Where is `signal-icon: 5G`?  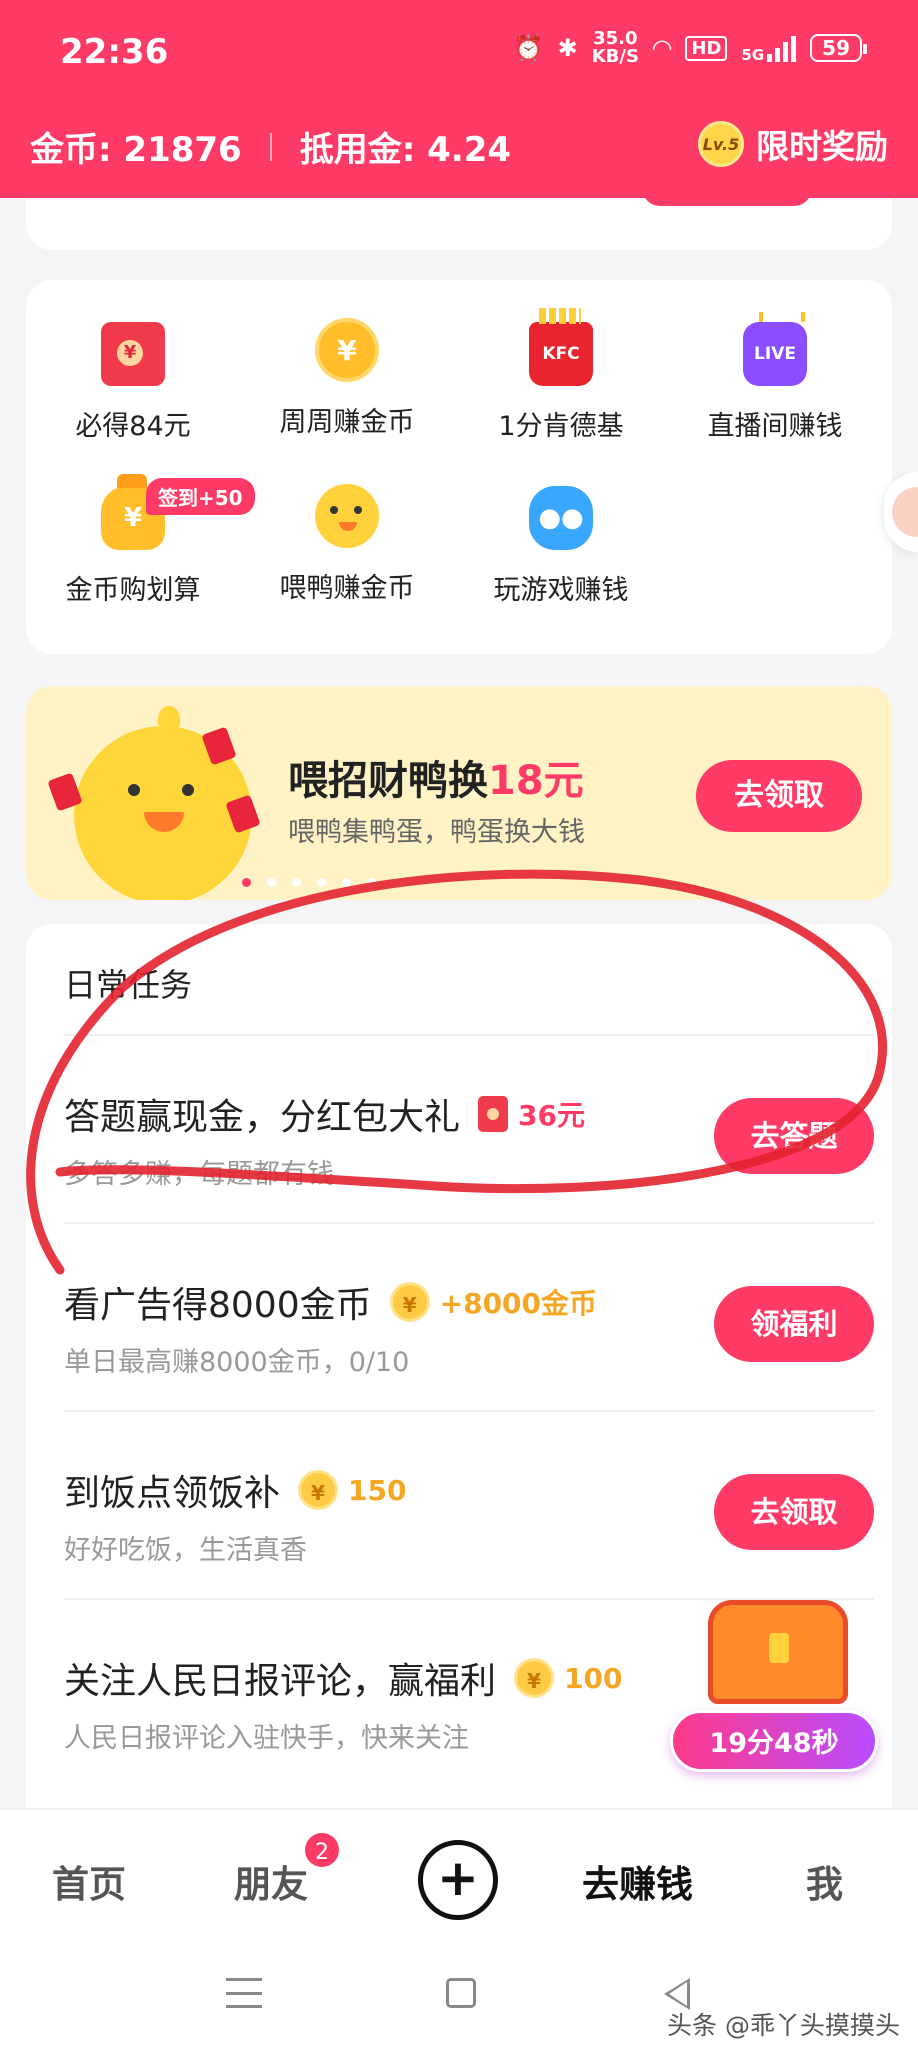 signal-icon: 5G is located at coordinates (769, 48).